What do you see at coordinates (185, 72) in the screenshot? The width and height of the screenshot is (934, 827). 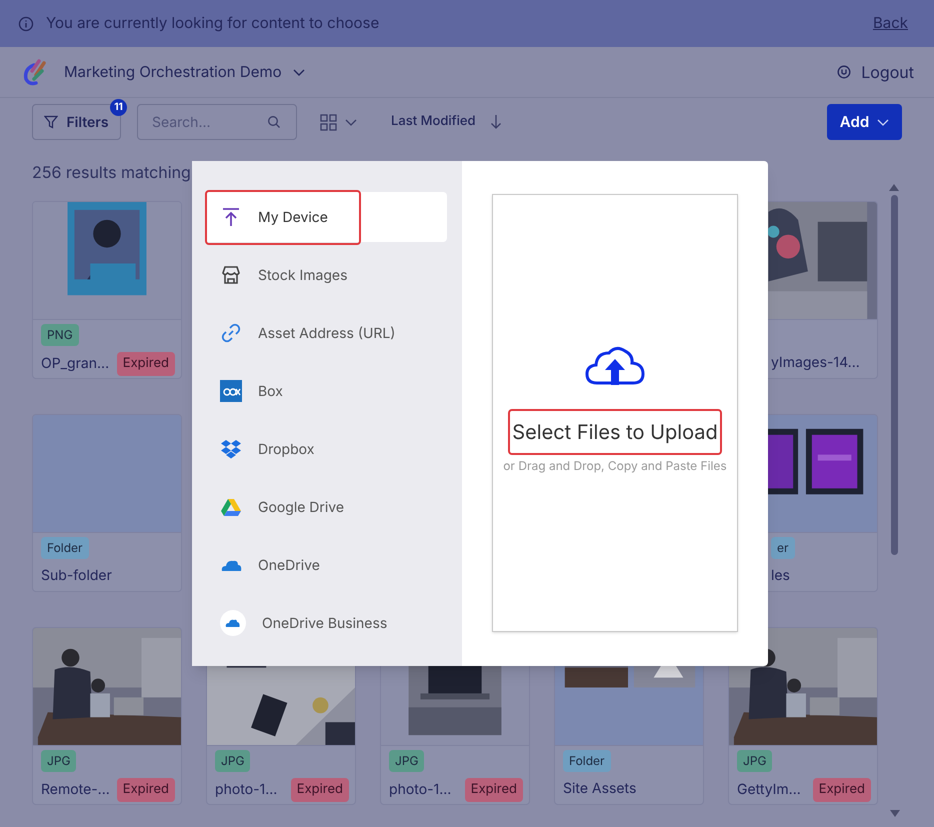 I see `workspace-selector: Marketing Orchestration Demo` at bounding box center [185, 72].